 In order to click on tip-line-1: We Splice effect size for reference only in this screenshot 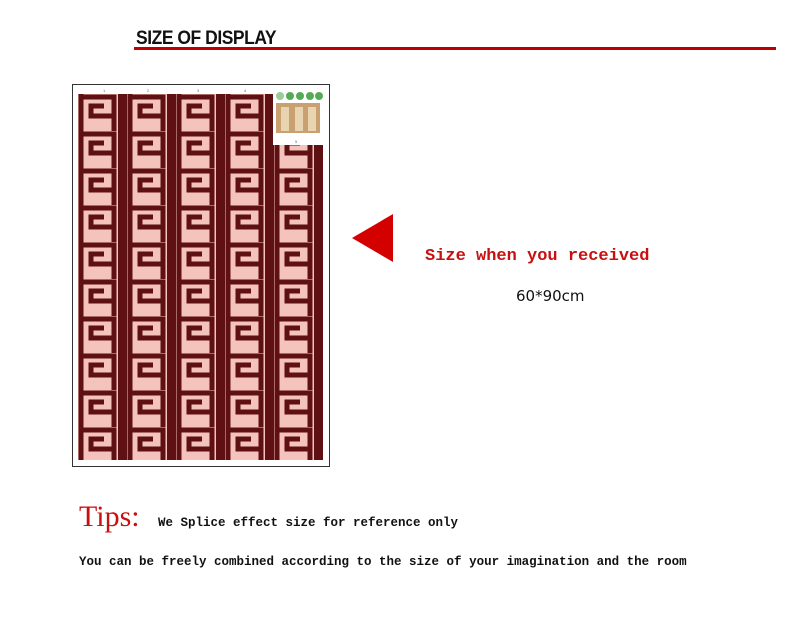, I will do `click(308, 523)`.